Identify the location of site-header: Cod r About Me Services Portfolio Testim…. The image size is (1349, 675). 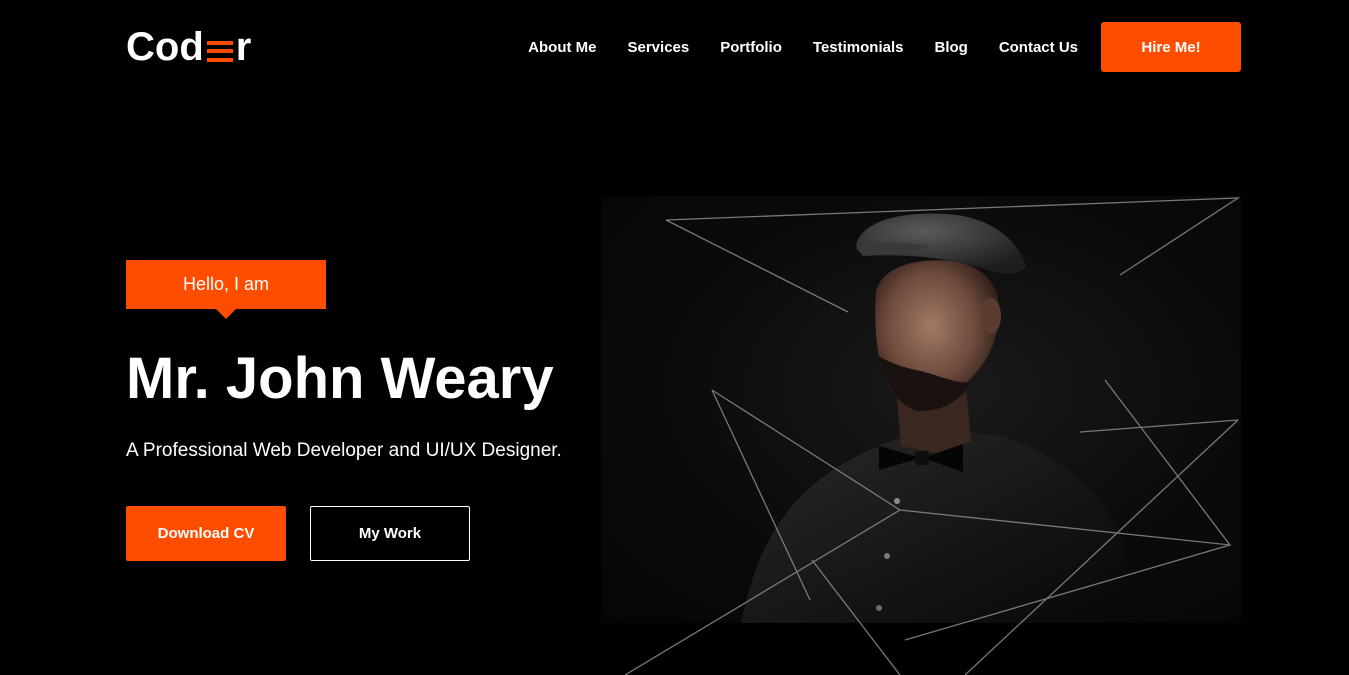
(683, 47).